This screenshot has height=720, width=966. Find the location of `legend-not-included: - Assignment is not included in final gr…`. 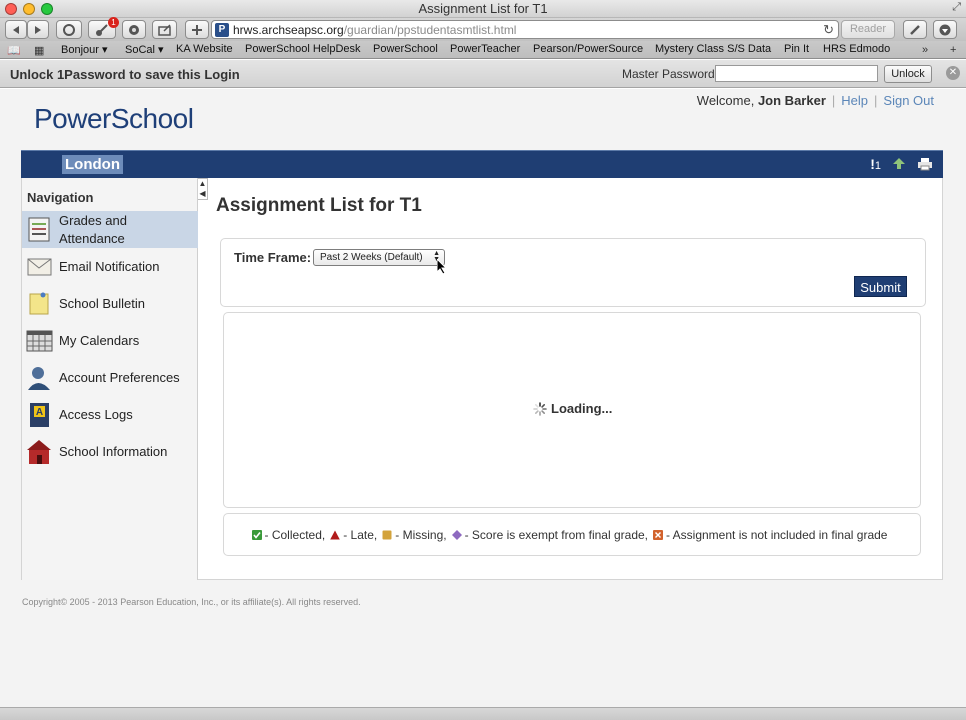

legend-not-included: - Assignment is not included in final gr… is located at coordinates (770, 535).